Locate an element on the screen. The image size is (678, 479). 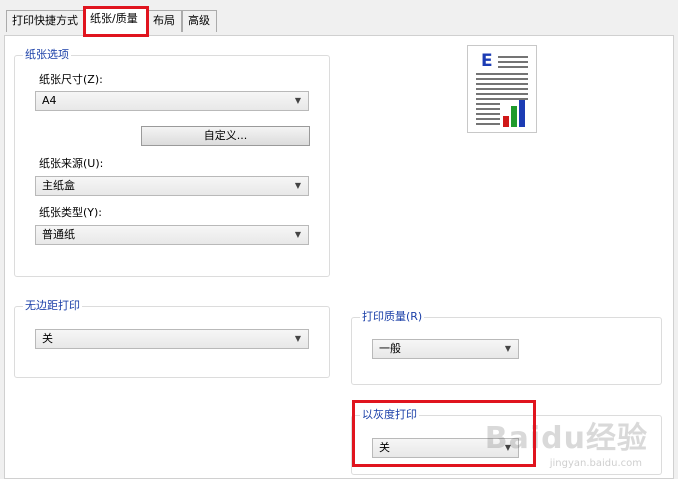
grayscale-value: 关 is located at coordinates (384, 447).